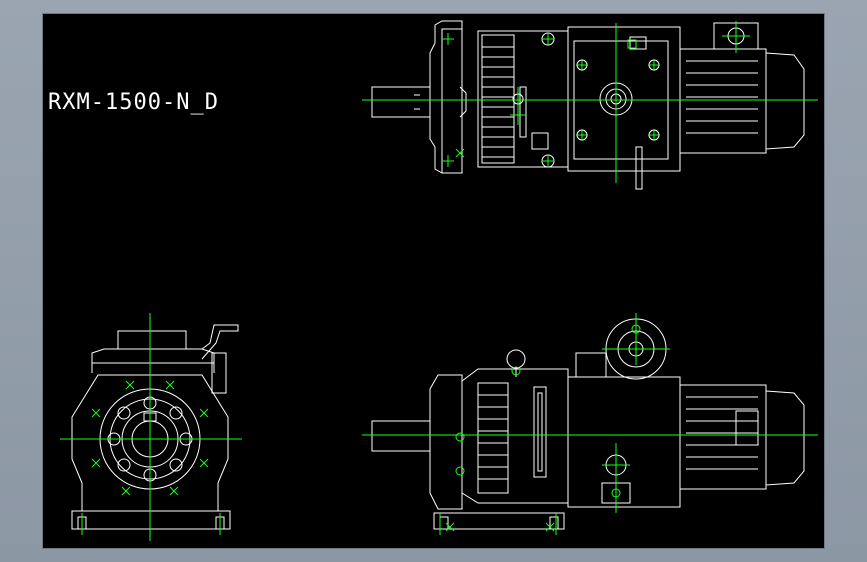  What do you see at coordinates (151, 427) in the screenshot?
I see `end-view` at bounding box center [151, 427].